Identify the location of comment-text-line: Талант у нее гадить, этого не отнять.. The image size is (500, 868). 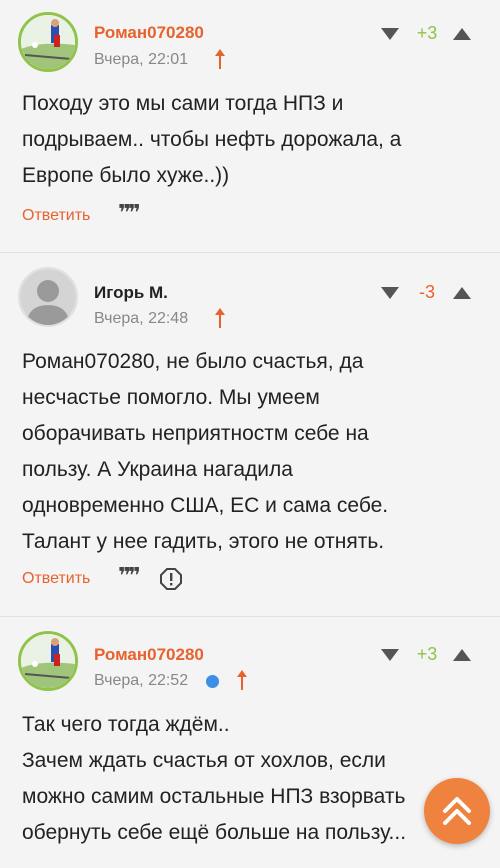
(203, 541).